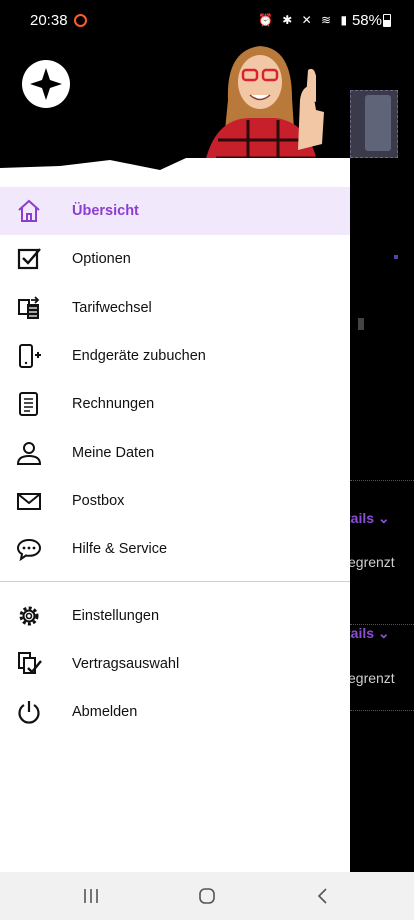  I want to click on torn-edge-decoration, so click(175, 170).